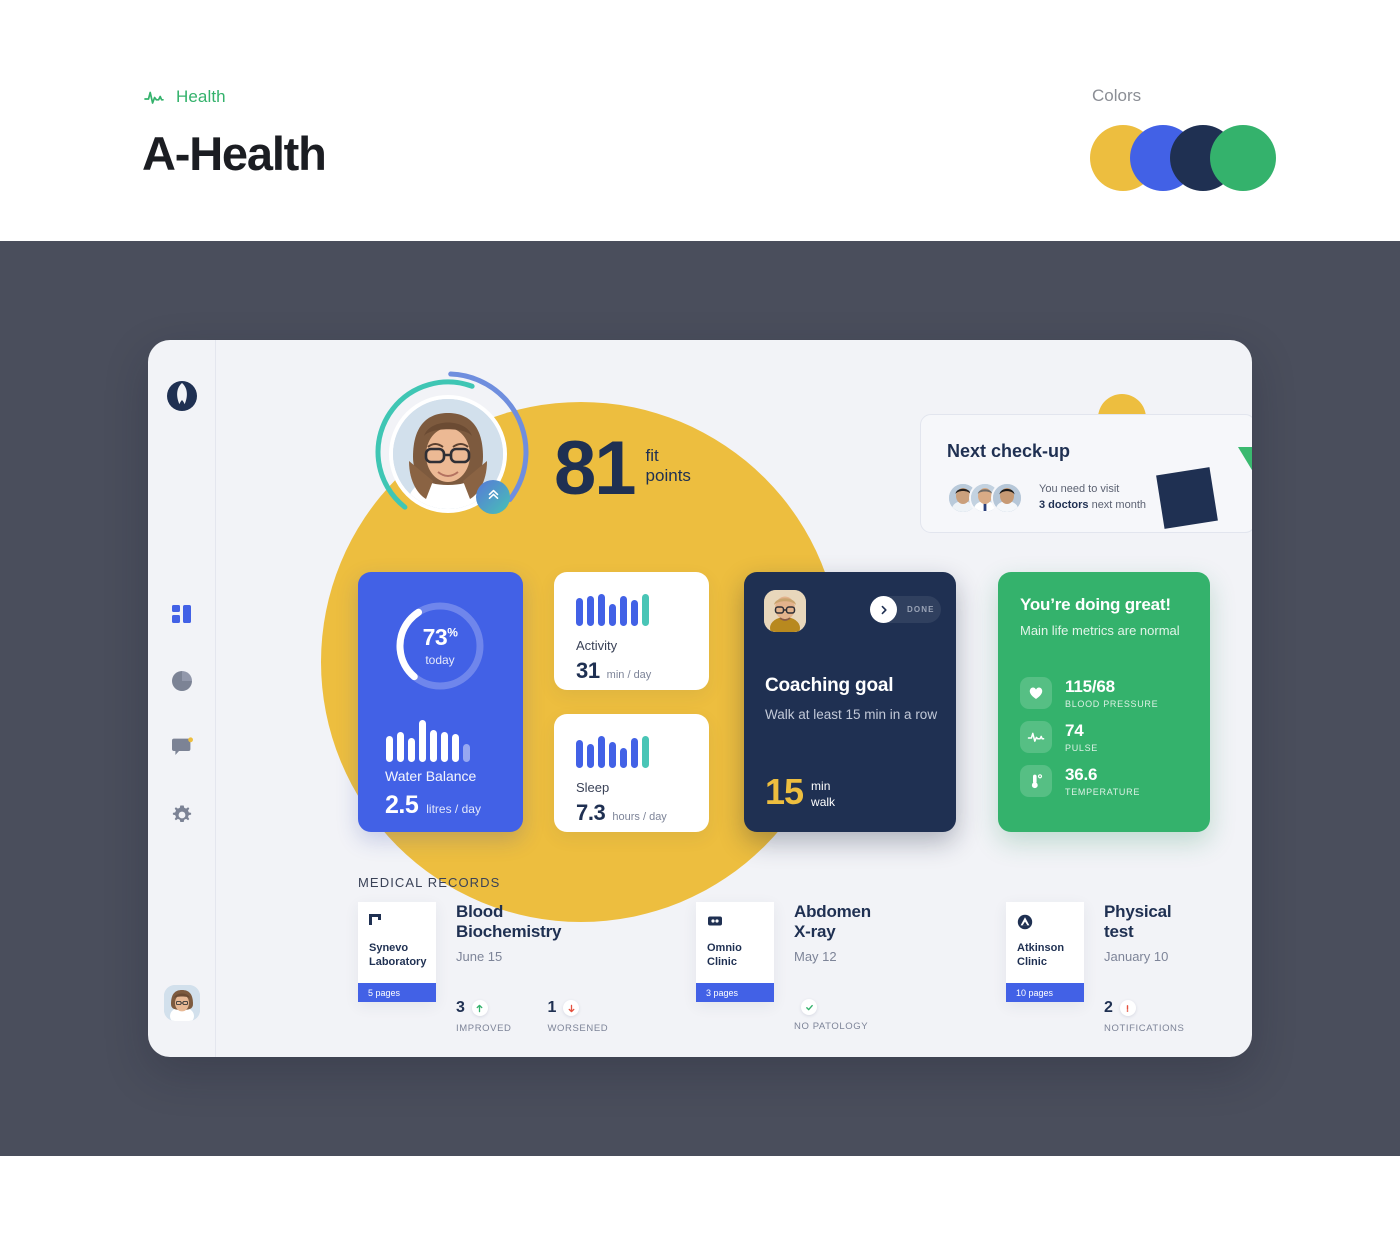 Image resolution: width=1400 pixels, height=1245 pixels. What do you see at coordinates (552, 1007) in the screenshot?
I see `record-stat-num: 1` at bounding box center [552, 1007].